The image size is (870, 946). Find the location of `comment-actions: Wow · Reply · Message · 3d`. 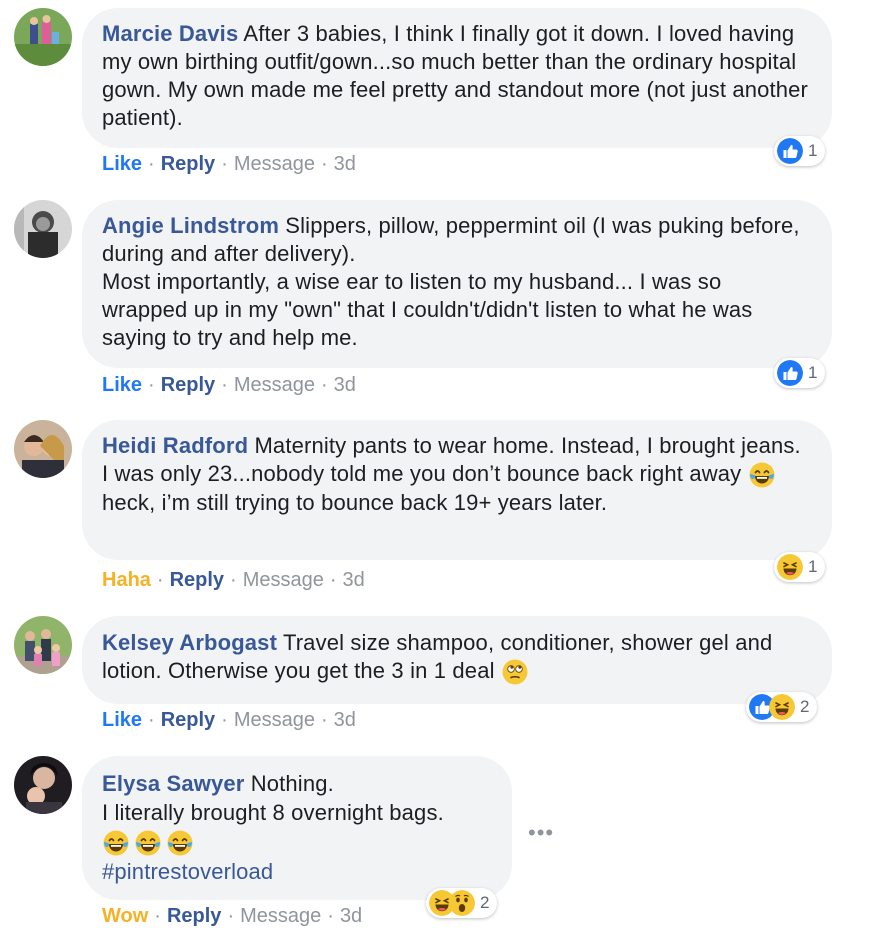

comment-actions: Wow · Reply · Message · 3d is located at coordinates (232, 916).